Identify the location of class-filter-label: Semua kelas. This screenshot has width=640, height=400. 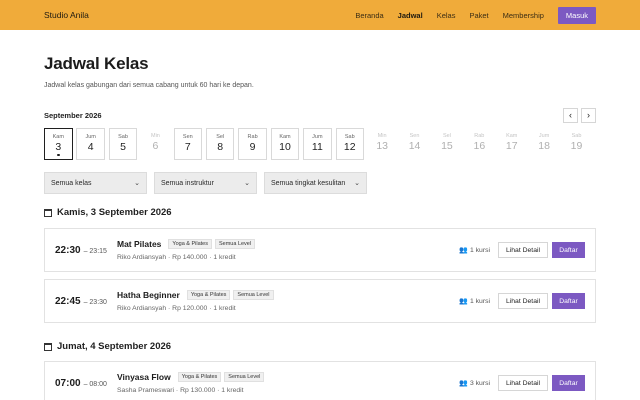
(71, 183).